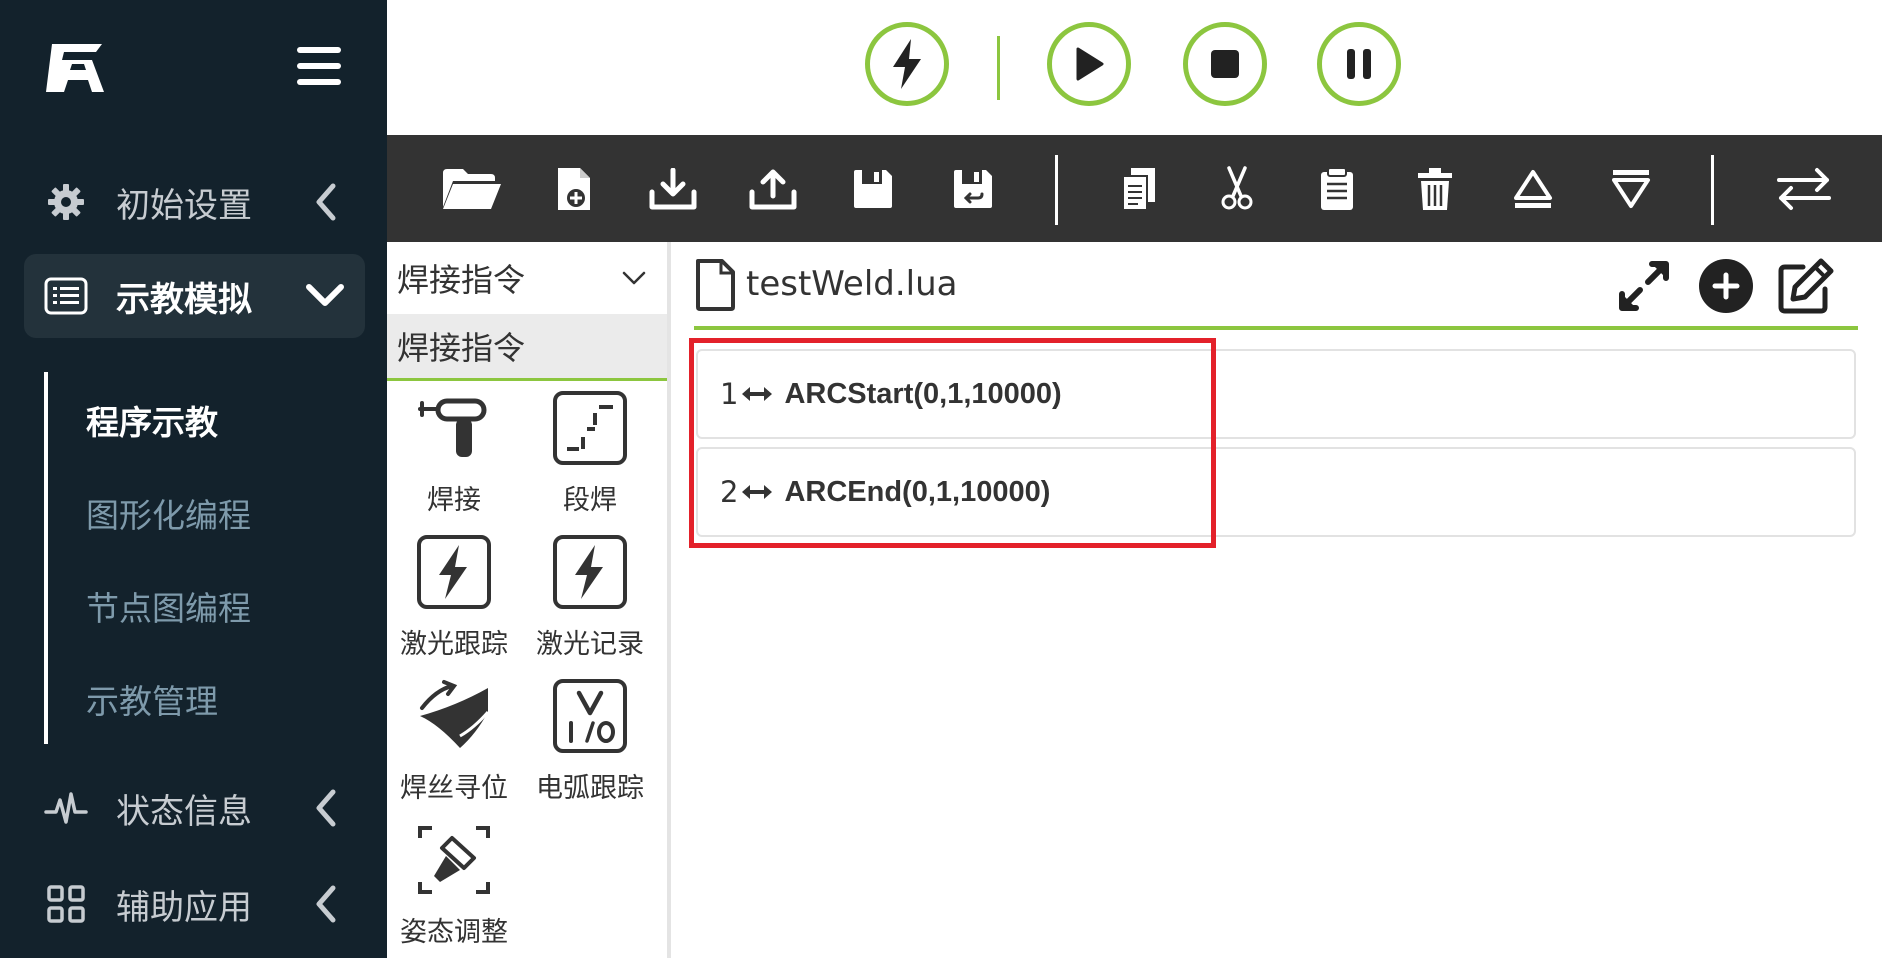 The height and width of the screenshot is (958, 1882). I want to click on subnav-node-graph-programming: 节点图编程, so click(168, 606).